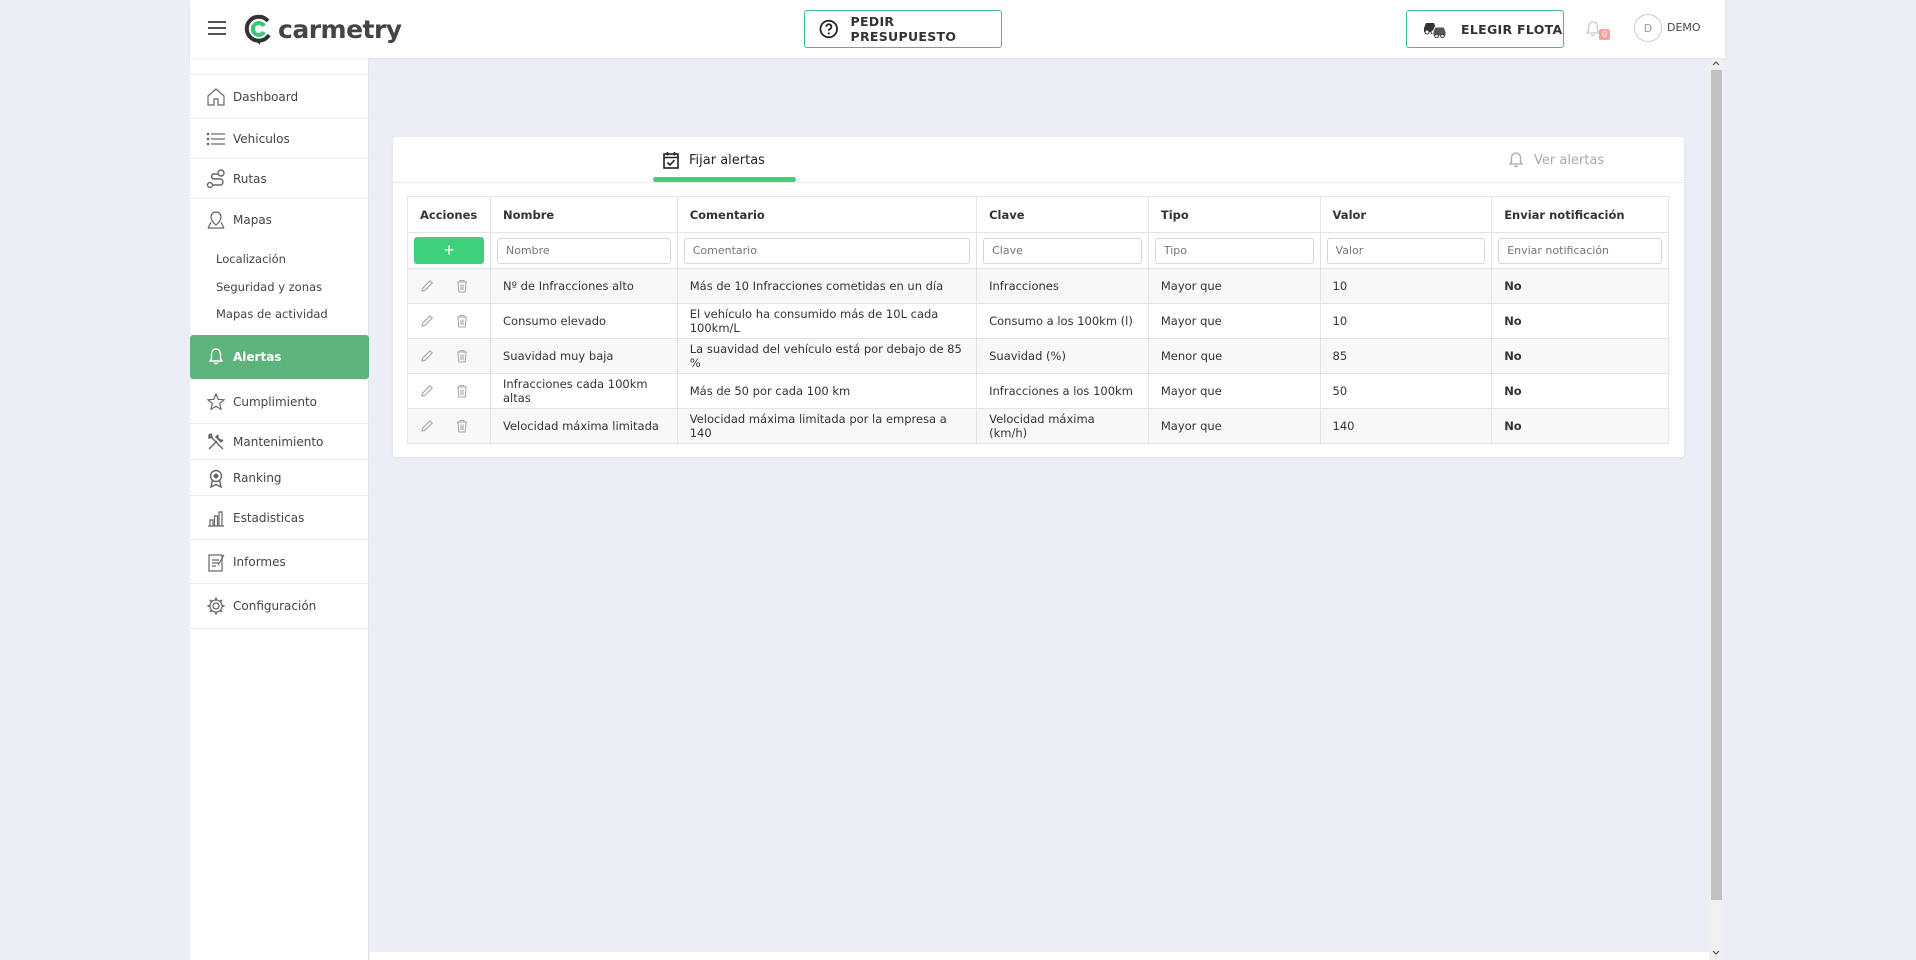  Describe the element at coordinates (1406, 214) in the screenshot. I see `column-header: Valor` at that location.